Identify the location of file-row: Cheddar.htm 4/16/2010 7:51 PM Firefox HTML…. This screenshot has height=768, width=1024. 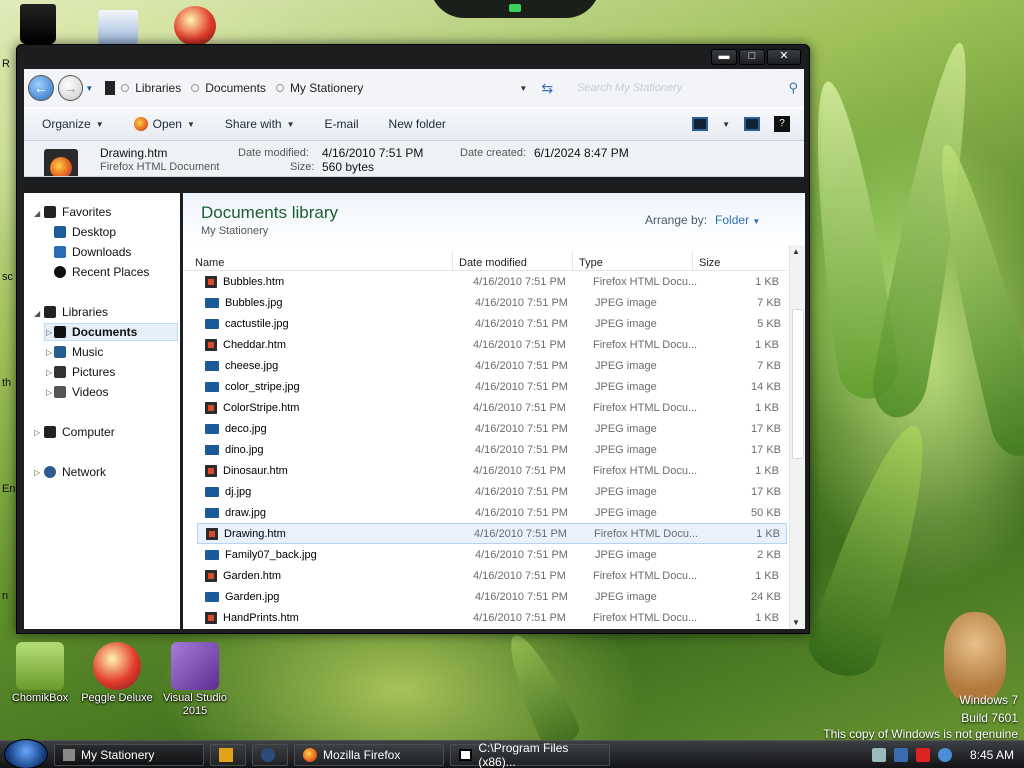
(492, 344).